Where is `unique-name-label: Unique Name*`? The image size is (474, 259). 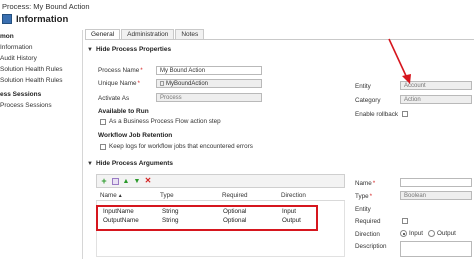
unique-name-label: Unique Name* is located at coordinates (119, 83).